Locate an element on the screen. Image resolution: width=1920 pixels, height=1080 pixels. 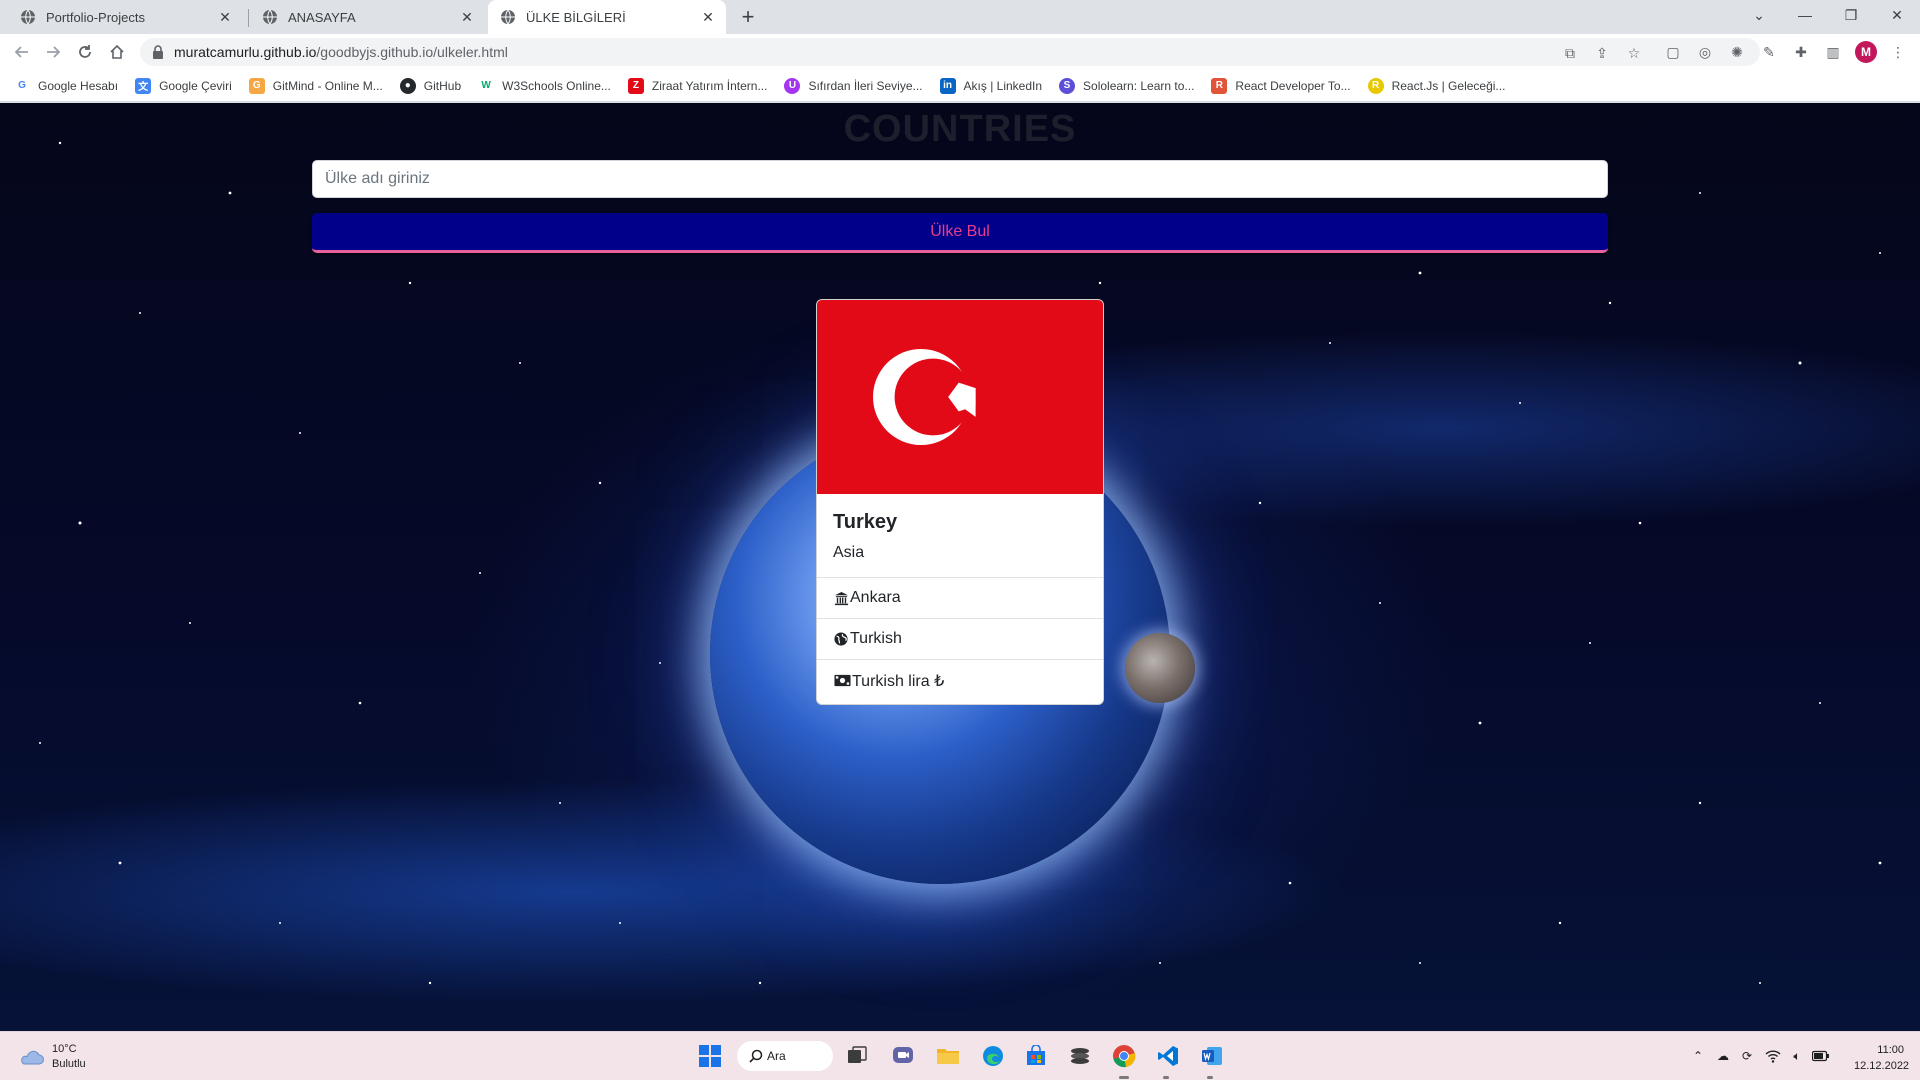
weather-description: Bulutlu is located at coordinates (69, 1064).